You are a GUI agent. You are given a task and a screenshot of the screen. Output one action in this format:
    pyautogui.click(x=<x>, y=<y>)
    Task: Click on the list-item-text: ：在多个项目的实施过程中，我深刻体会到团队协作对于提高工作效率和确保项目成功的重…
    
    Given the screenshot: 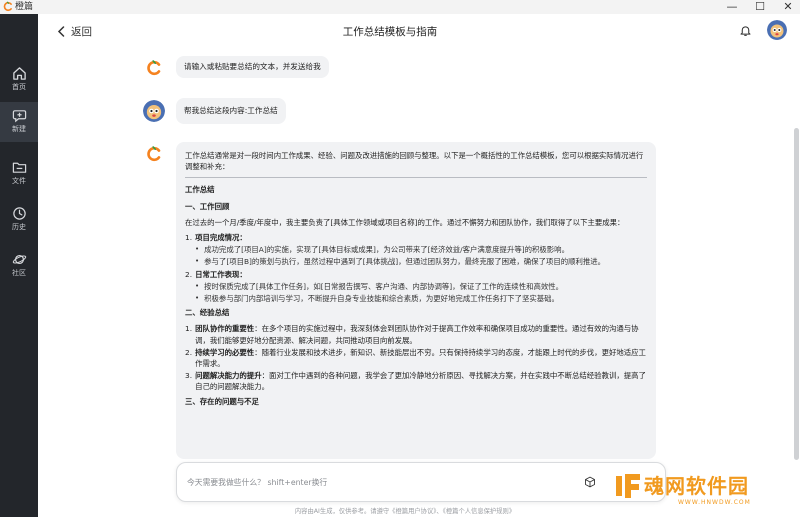 What is the action you would take?
    pyautogui.click(x=417, y=334)
    